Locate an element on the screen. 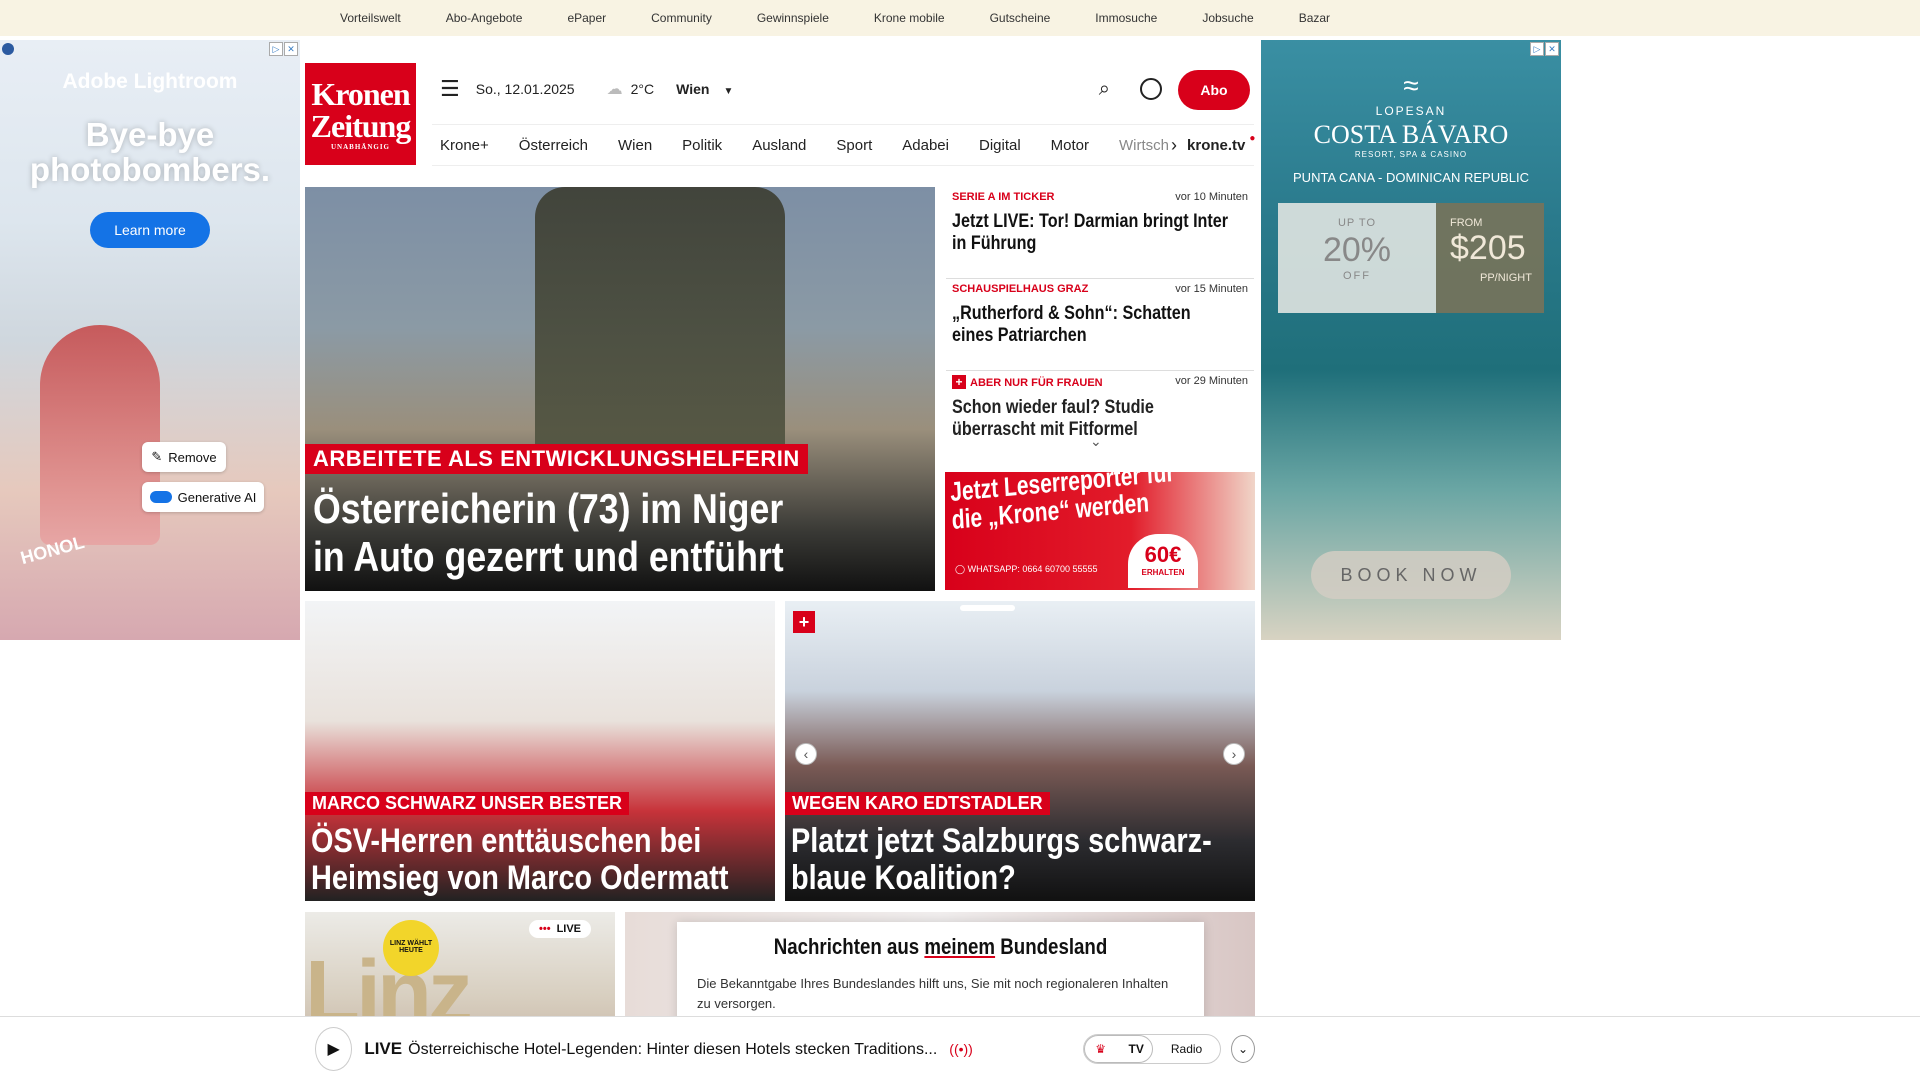 This screenshot has width=1920, height=1080. topbar-link-jobsuche: Jobsuche is located at coordinates (1227, 18).